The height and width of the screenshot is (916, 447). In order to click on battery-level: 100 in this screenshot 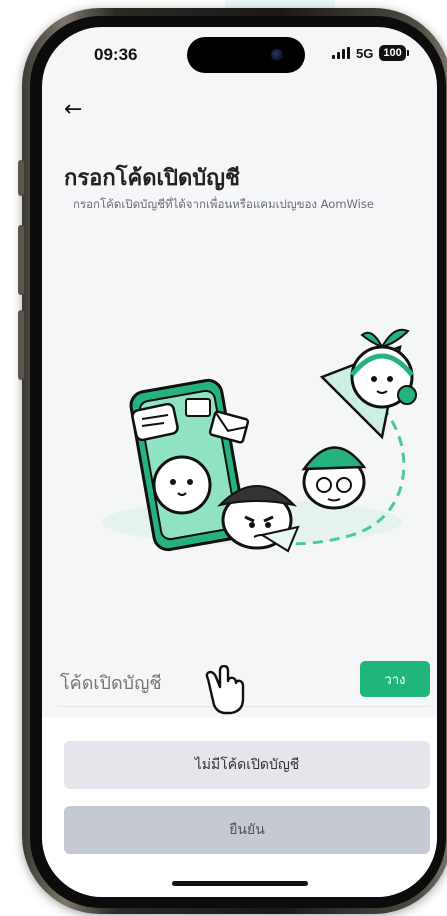, I will do `click(392, 53)`.